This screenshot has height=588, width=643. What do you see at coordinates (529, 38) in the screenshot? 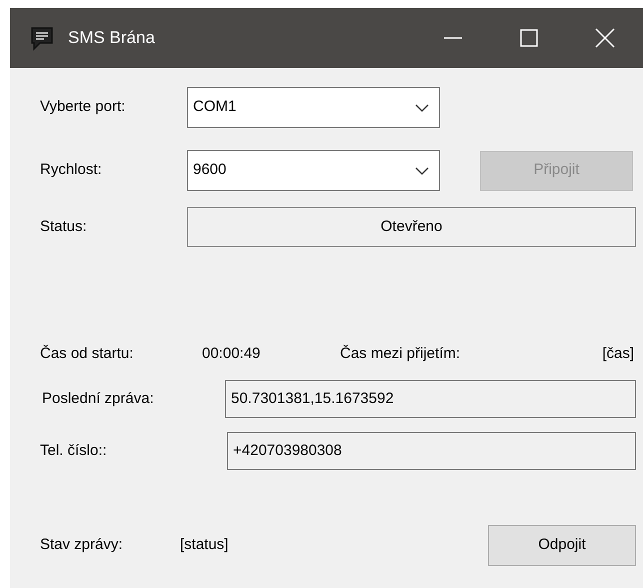
I see `maximize-icon` at bounding box center [529, 38].